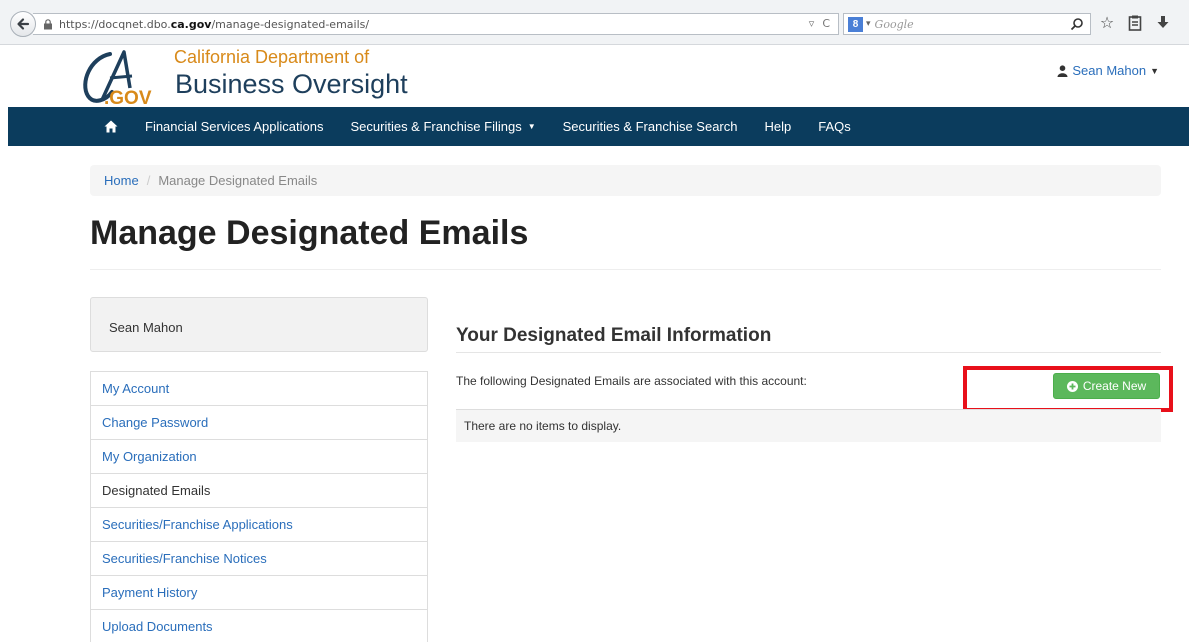 Image resolution: width=1189 pixels, height=642 pixels. Describe the element at coordinates (808, 352) in the screenshot. I see `section-divider` at that location.